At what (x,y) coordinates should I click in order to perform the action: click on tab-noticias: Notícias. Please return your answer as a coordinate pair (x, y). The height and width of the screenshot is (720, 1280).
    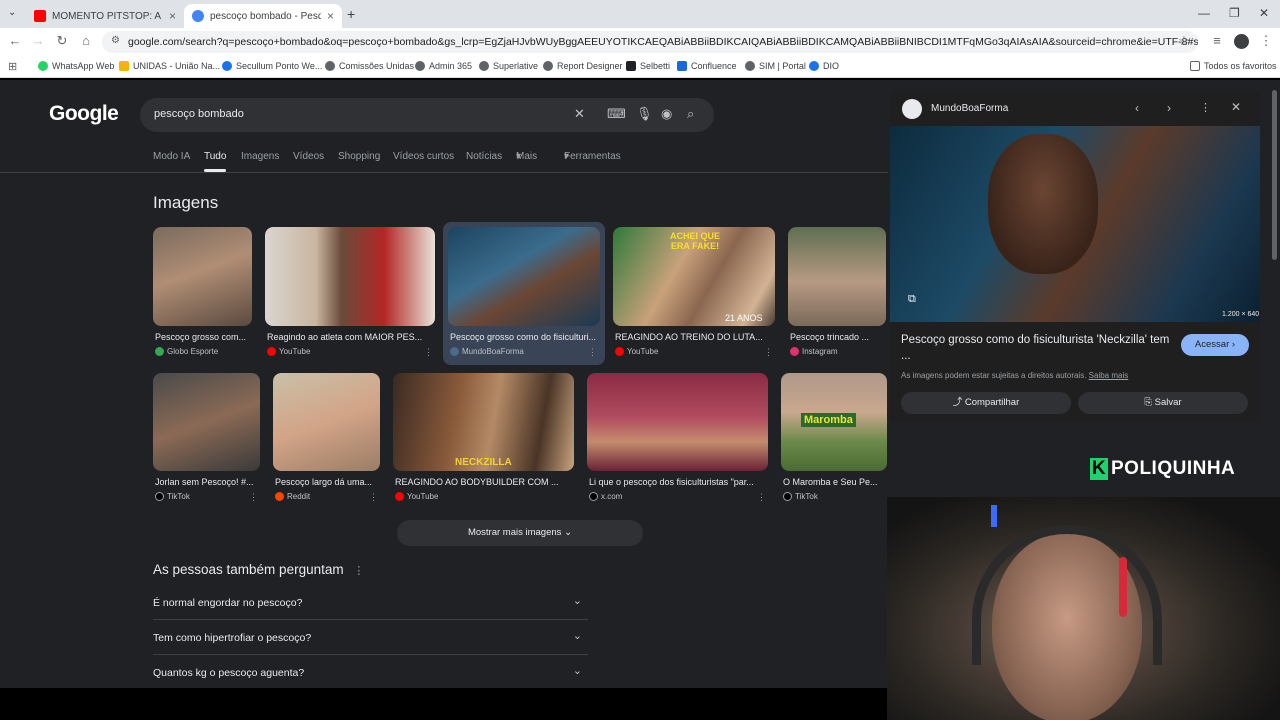
    Looking at the image, I should click on (484, 156).